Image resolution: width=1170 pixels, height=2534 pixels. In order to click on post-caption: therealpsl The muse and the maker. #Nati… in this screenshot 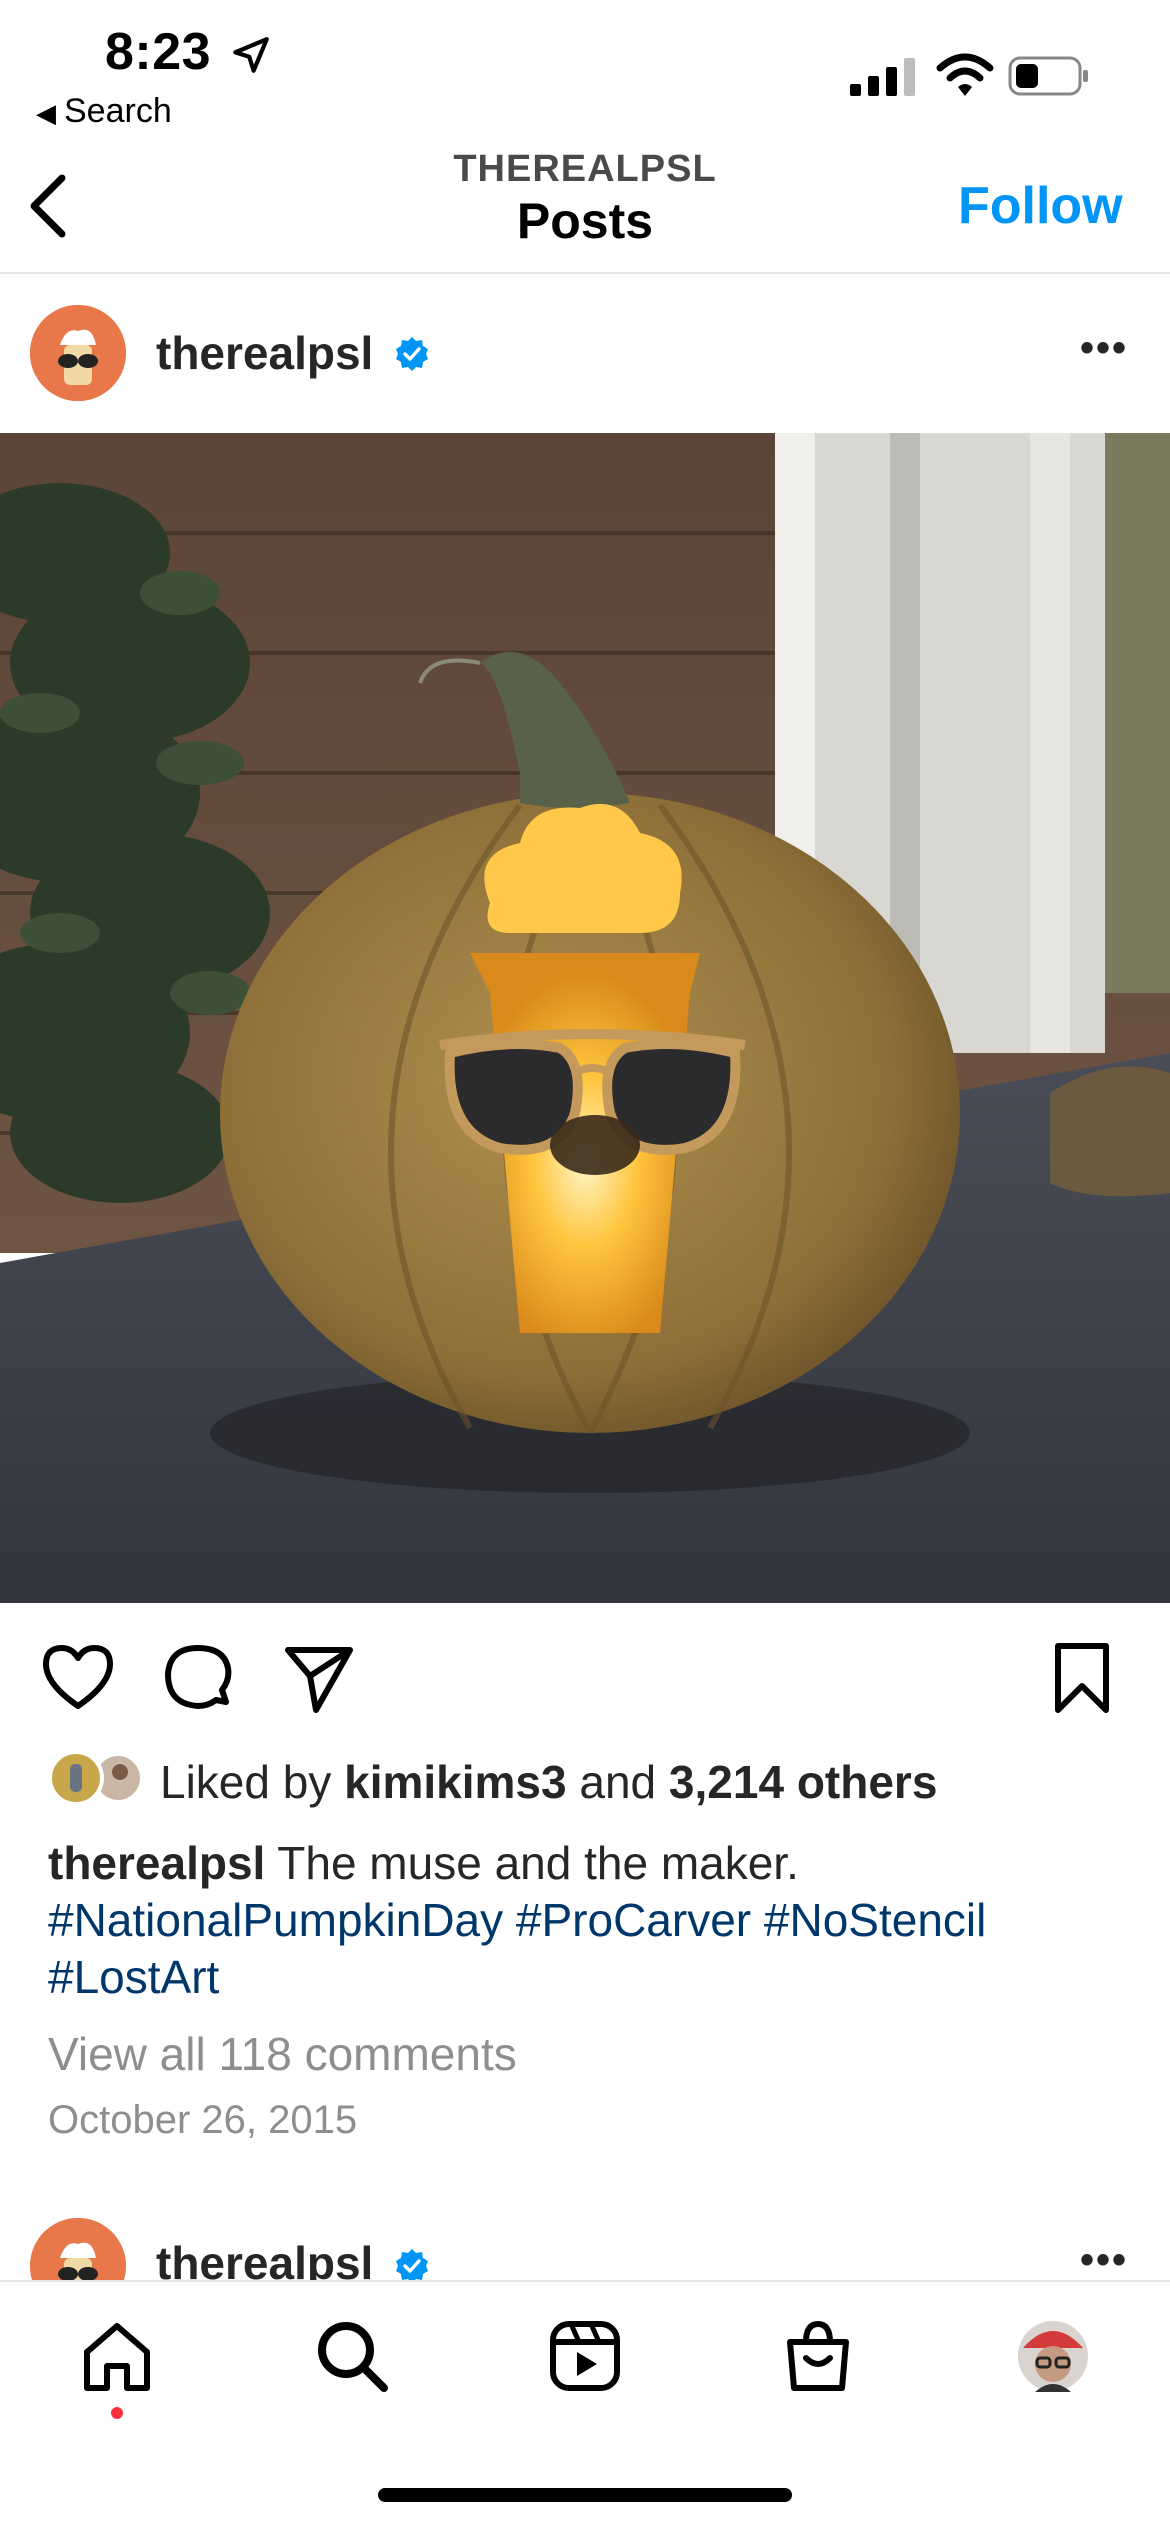, I will do `click(588, 1920)`.